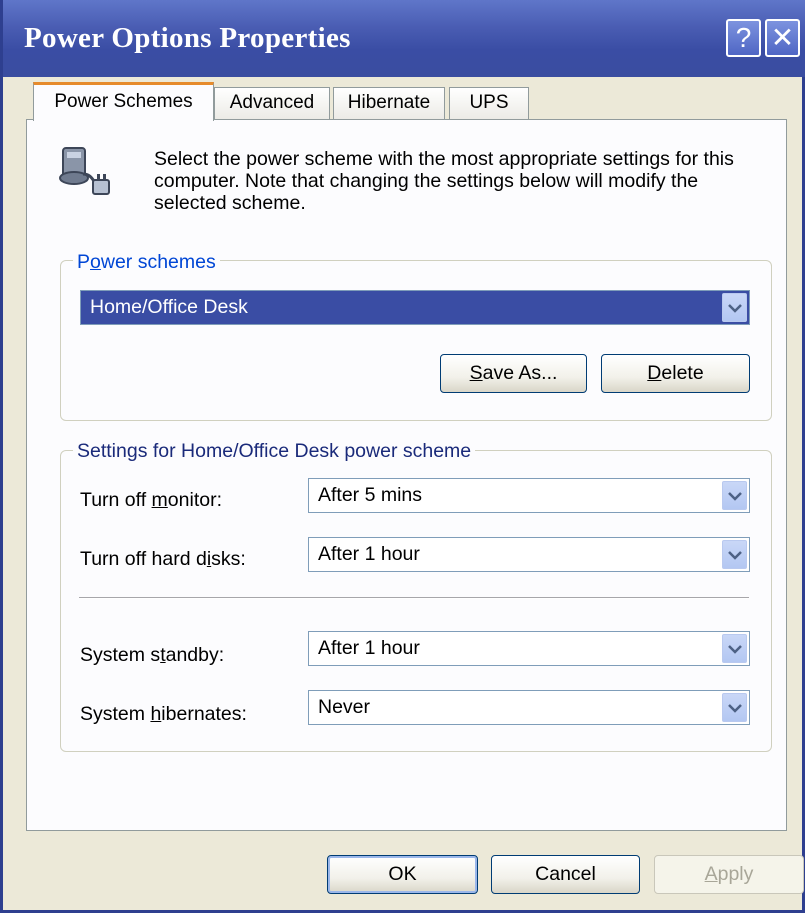 This screenshot has height=913, width=805. I want to click on label-part: ibernates:, so click(204, 714).